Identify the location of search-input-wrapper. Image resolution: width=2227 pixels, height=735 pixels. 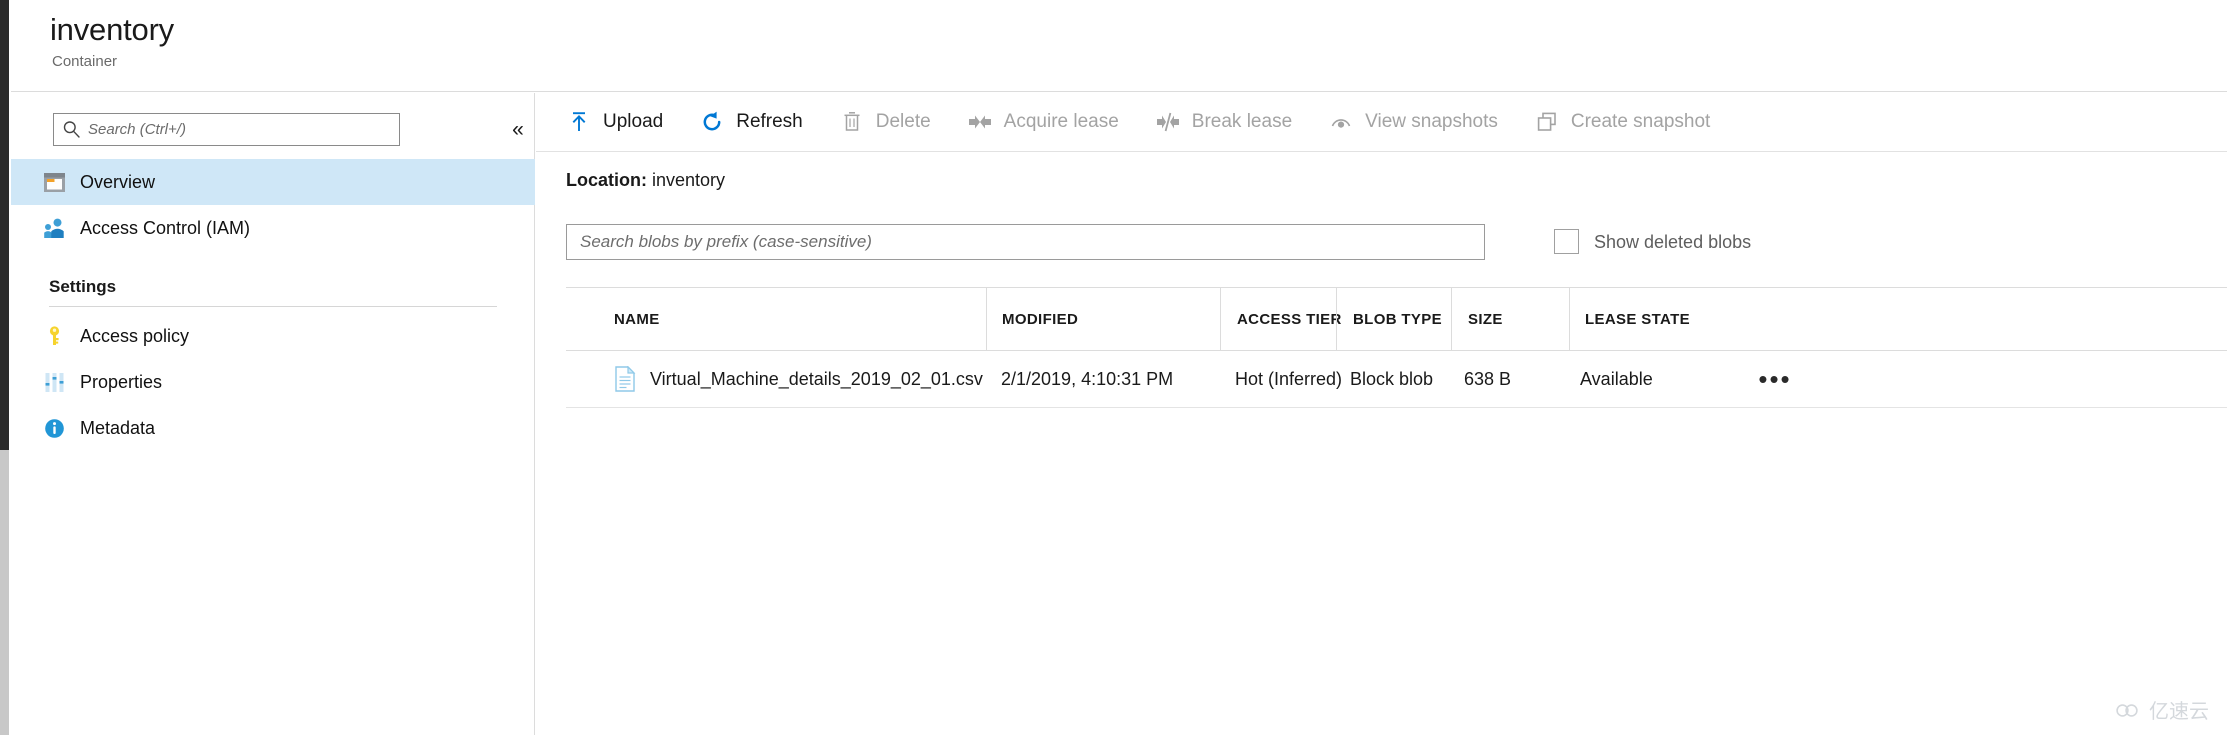
(226, 129).